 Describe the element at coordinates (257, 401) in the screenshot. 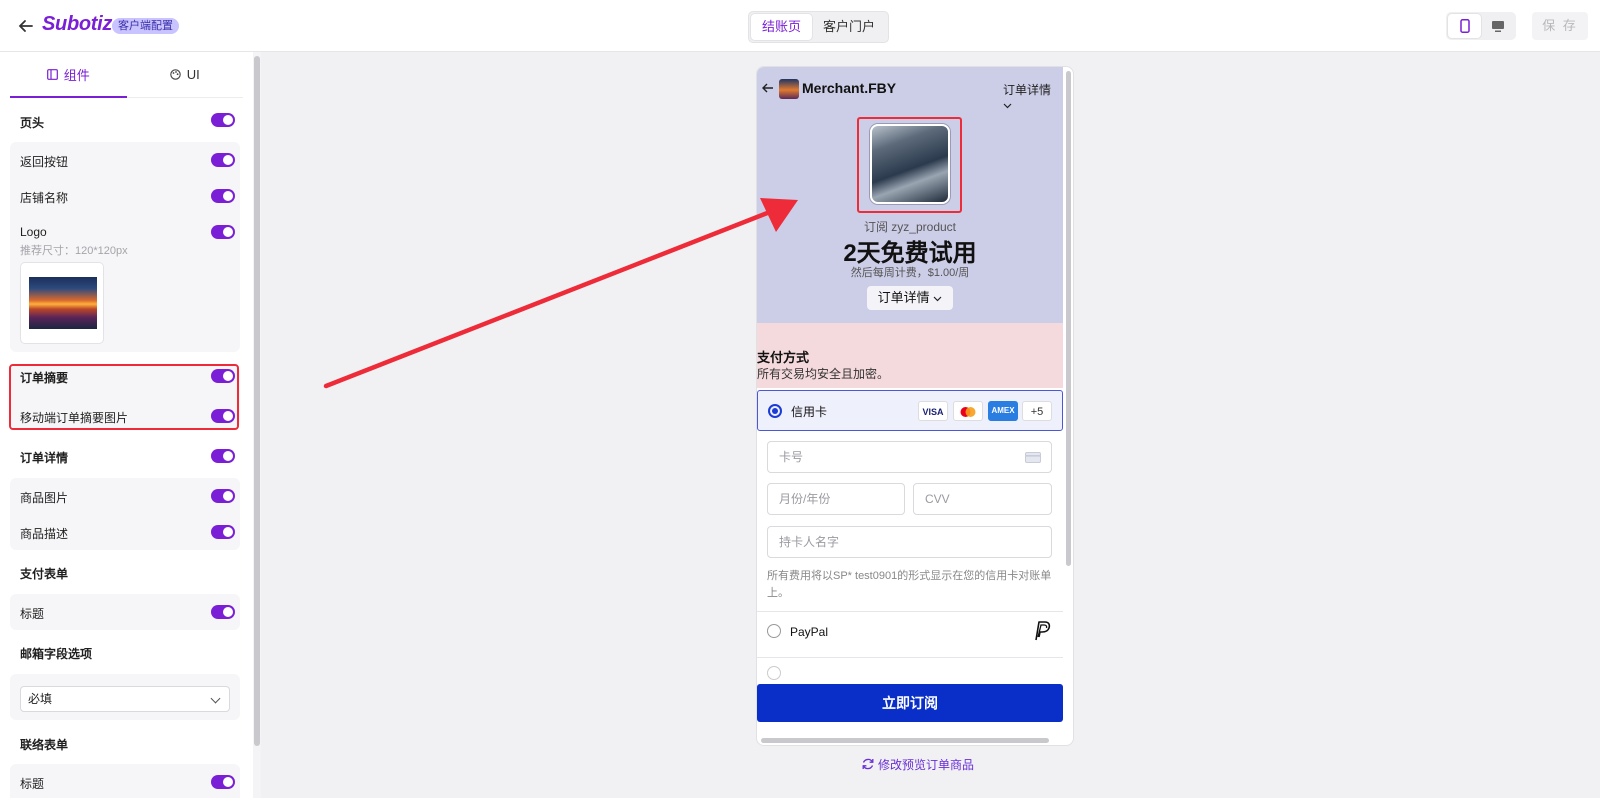

I see `left-scrollbar-thumb` at that location.